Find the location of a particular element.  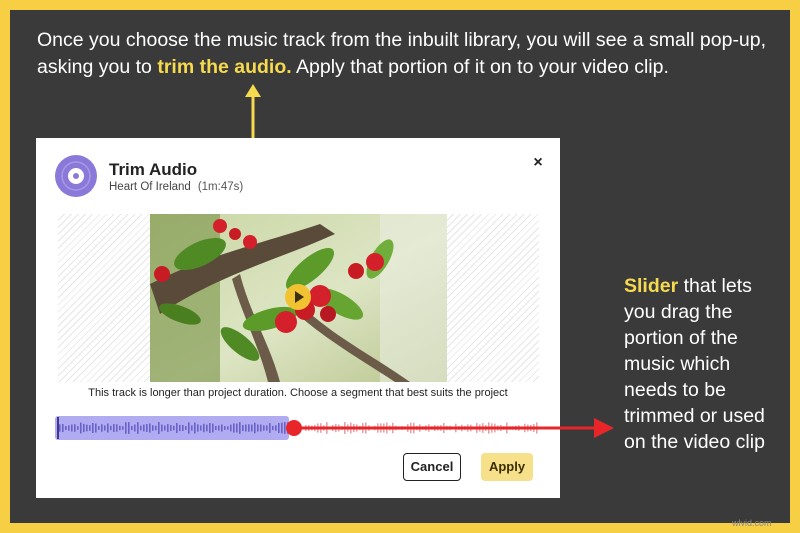

preview-left-padding is located at coordinates (104, 298).